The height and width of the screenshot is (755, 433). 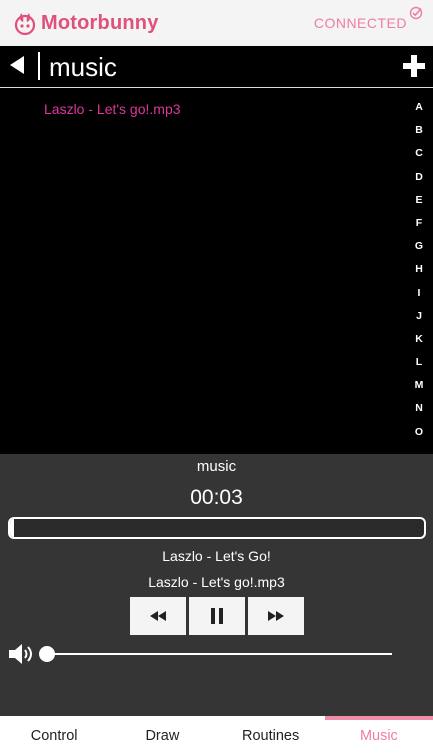 What do you see at coordinates (25, 24) in the screenshot?
I see `bunny-logo-icon` at bounding box center [25, 24].